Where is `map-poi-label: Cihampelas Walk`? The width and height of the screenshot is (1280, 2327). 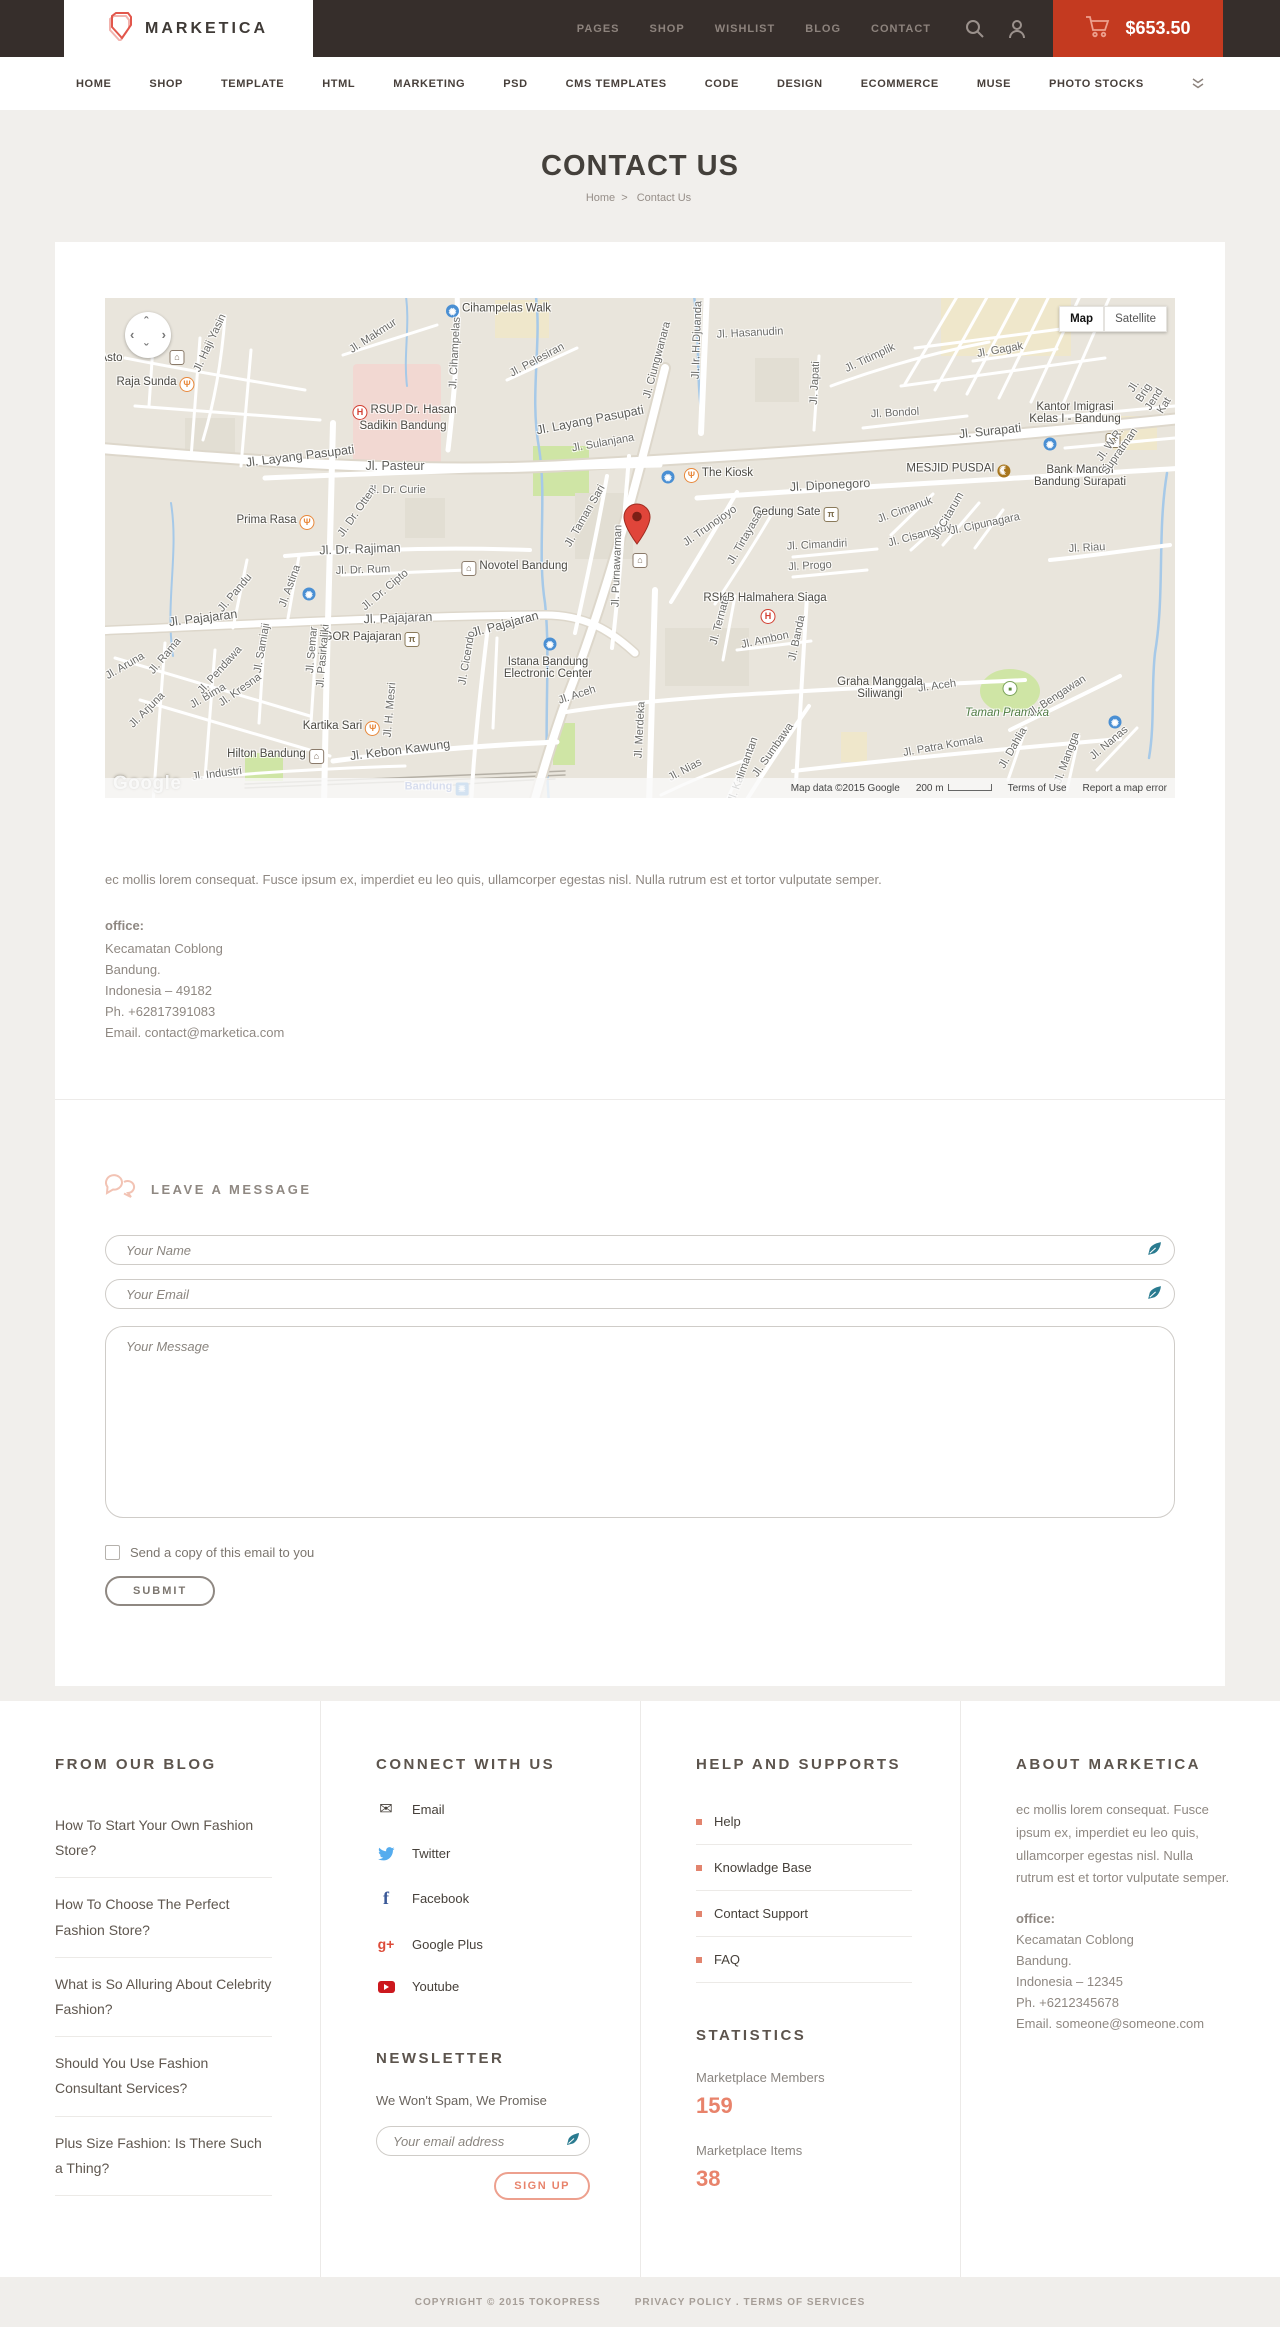 map-poi-label: Cihampelas Walk is located at coordinates (497, 310).